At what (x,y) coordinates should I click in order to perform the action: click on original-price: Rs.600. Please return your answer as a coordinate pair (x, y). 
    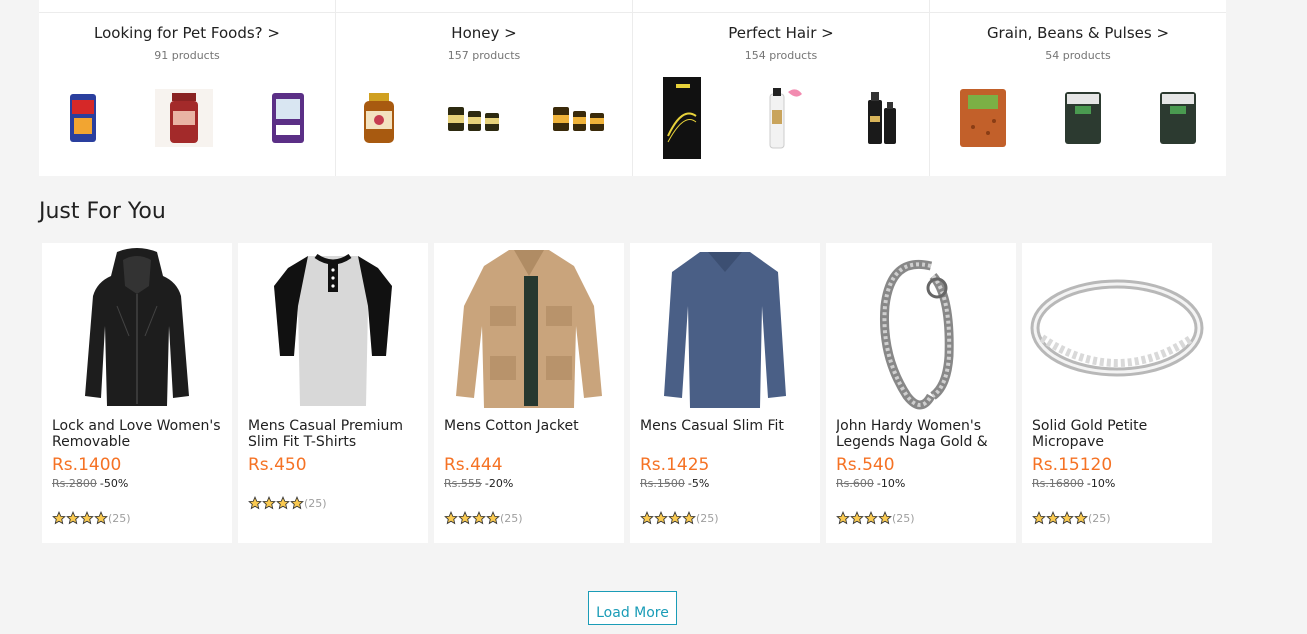
    Looking at the image, I should click on (855, 483).